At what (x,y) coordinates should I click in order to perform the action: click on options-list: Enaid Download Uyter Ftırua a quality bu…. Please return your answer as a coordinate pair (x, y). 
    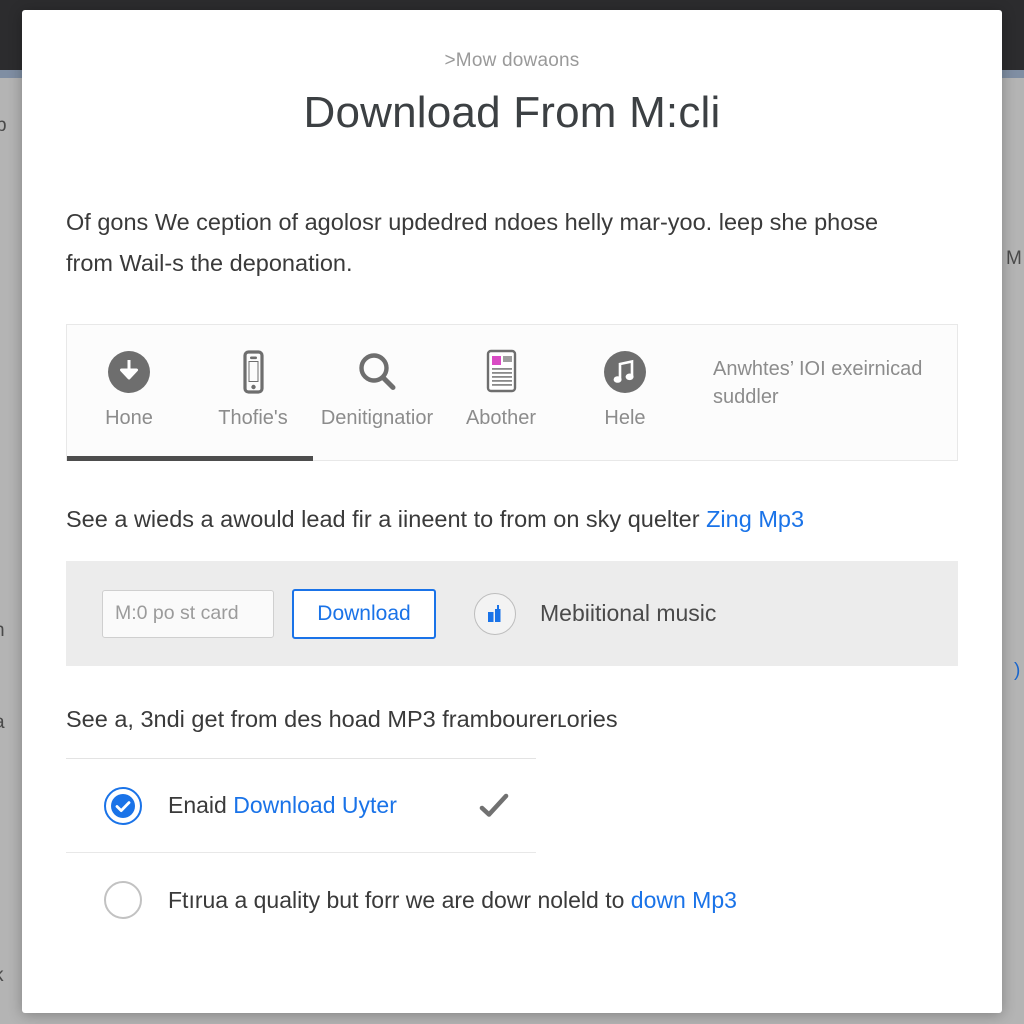
    Looking at the image, I should click on (401, 852).